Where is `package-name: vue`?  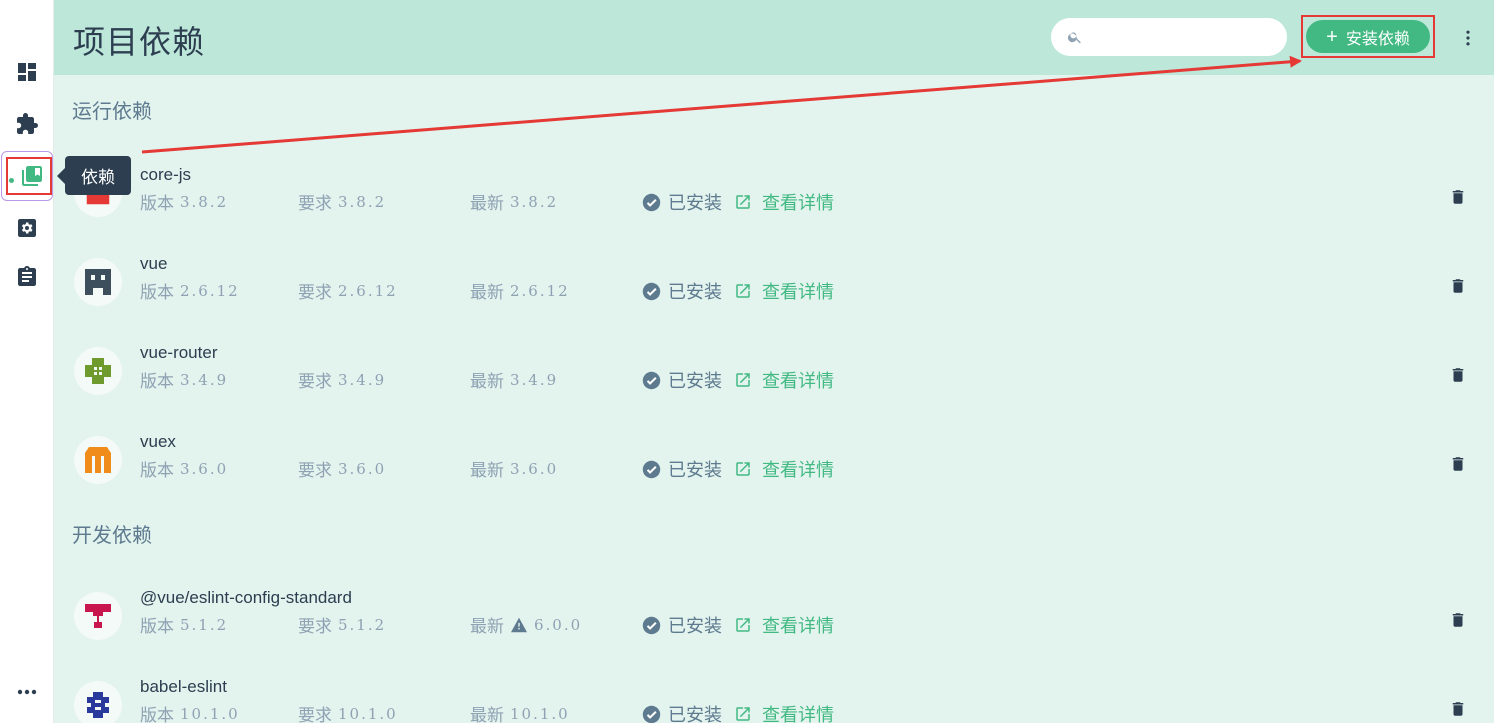
package-name: vue is located at coordinates (153, 264).